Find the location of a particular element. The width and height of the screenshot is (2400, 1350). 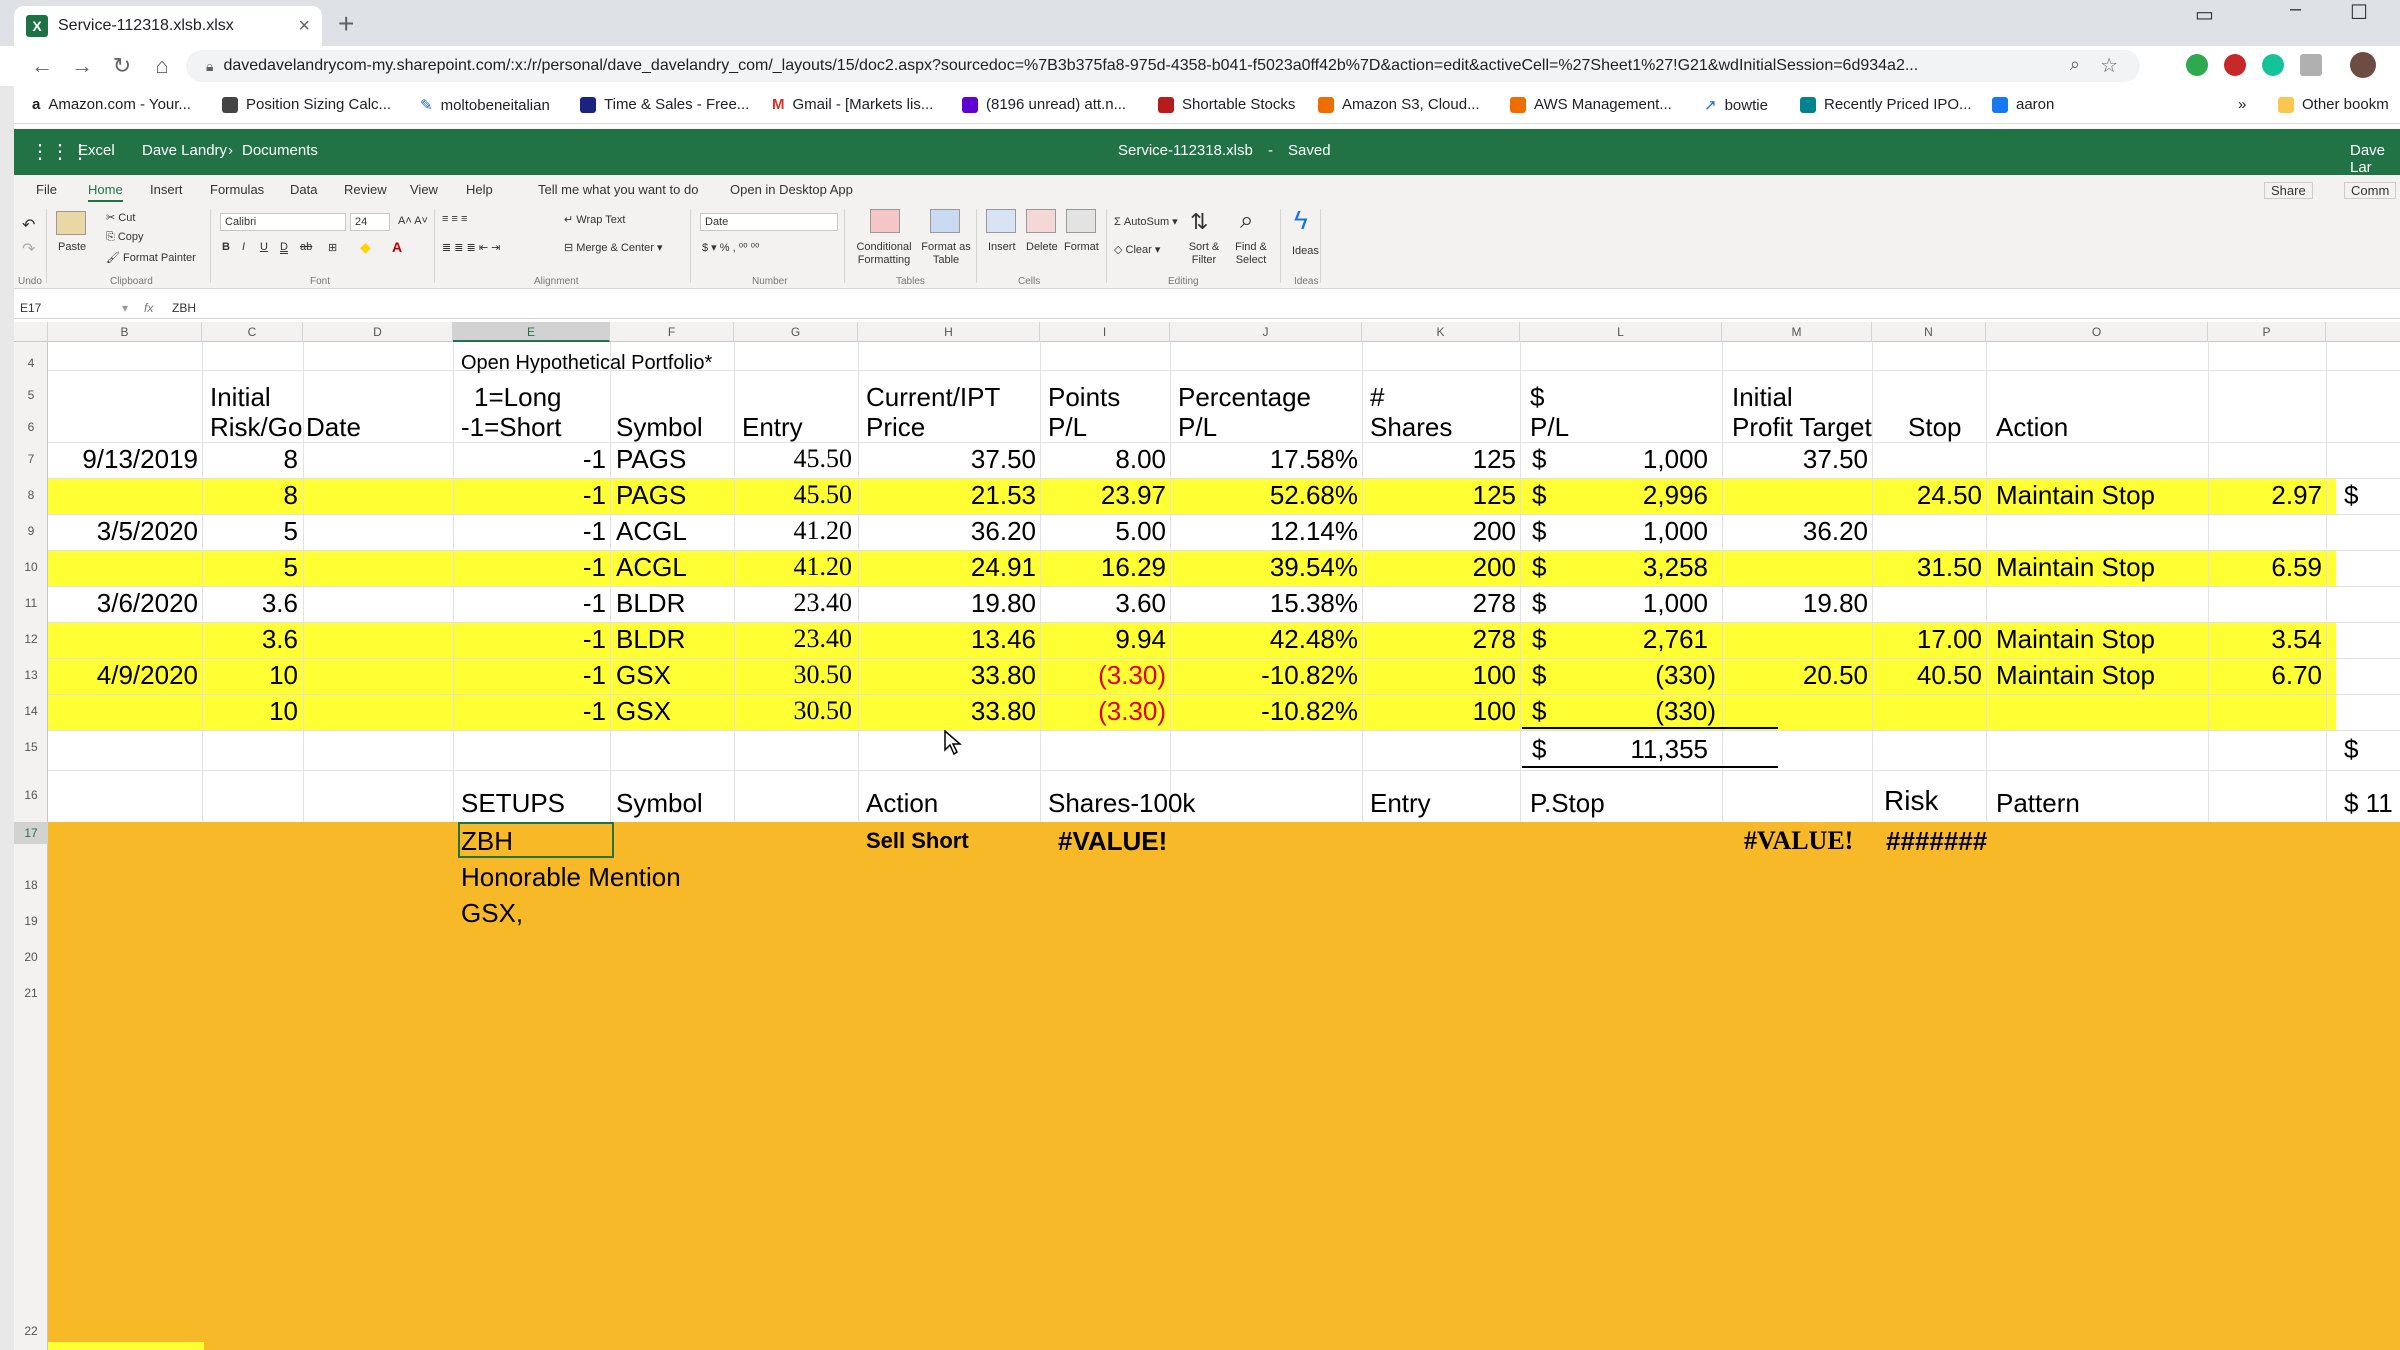

conditional-formatting-icon is located at coordinates (885, 221).